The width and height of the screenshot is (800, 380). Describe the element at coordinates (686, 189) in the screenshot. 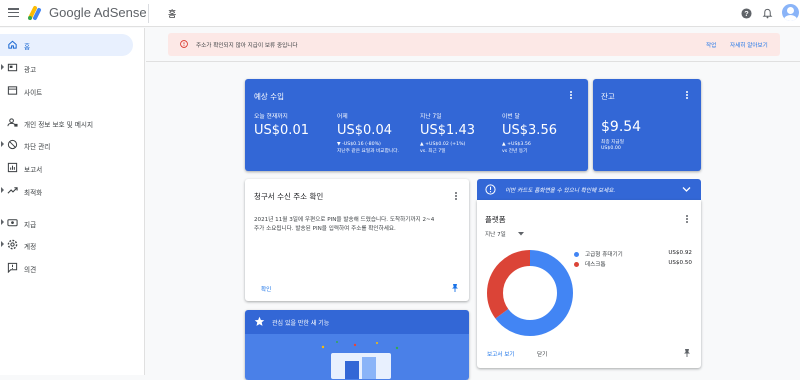

I see `chevron-down-icon` at that location.